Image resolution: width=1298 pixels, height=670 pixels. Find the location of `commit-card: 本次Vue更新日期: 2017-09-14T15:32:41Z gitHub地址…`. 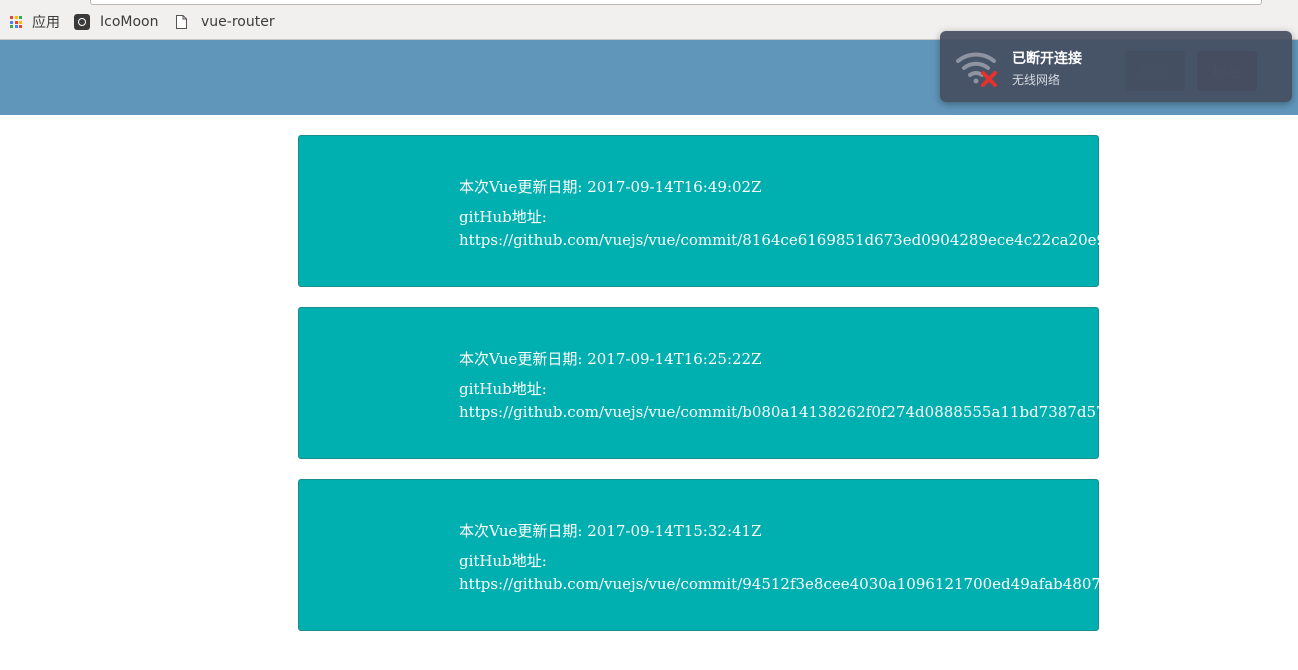

commit-card: 本次Vue更新日期: 2017-09-14T15:32:41Z gitHub地址… is located at coordinates (704, 555).